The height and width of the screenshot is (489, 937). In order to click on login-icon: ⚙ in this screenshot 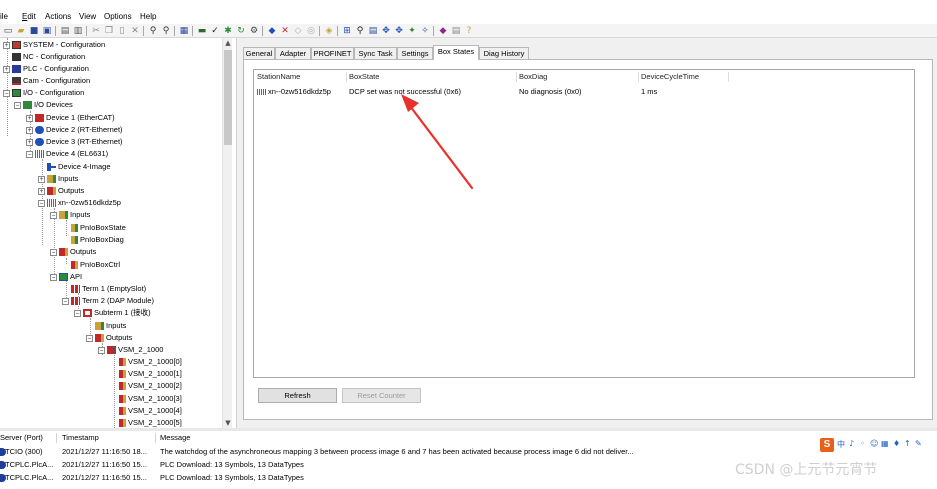, I will do `click(254, 31)`.